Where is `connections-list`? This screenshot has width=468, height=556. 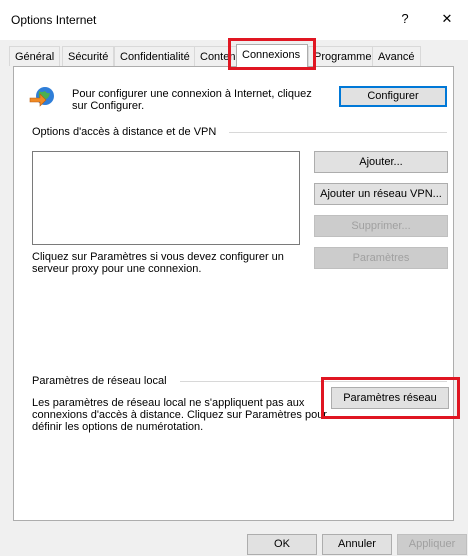
connections-list is located at coordinates (166, 198).